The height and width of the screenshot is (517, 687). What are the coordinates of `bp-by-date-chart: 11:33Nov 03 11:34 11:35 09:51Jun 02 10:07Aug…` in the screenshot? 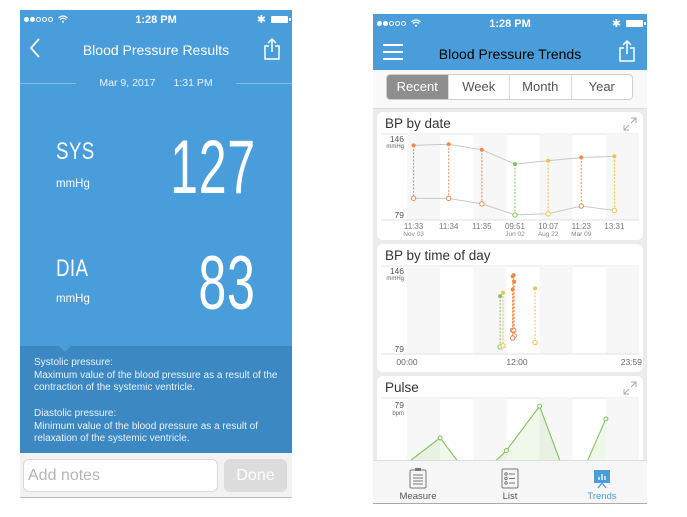 It's located at (510, 185).